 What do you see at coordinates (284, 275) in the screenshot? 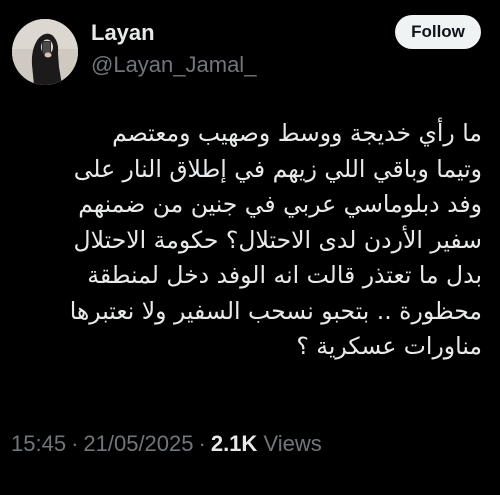
I see `tweet-text-line: بدل ما تعتذر قالت انه الوفد دخل لمنطقة` at bounding box center [284, 275].